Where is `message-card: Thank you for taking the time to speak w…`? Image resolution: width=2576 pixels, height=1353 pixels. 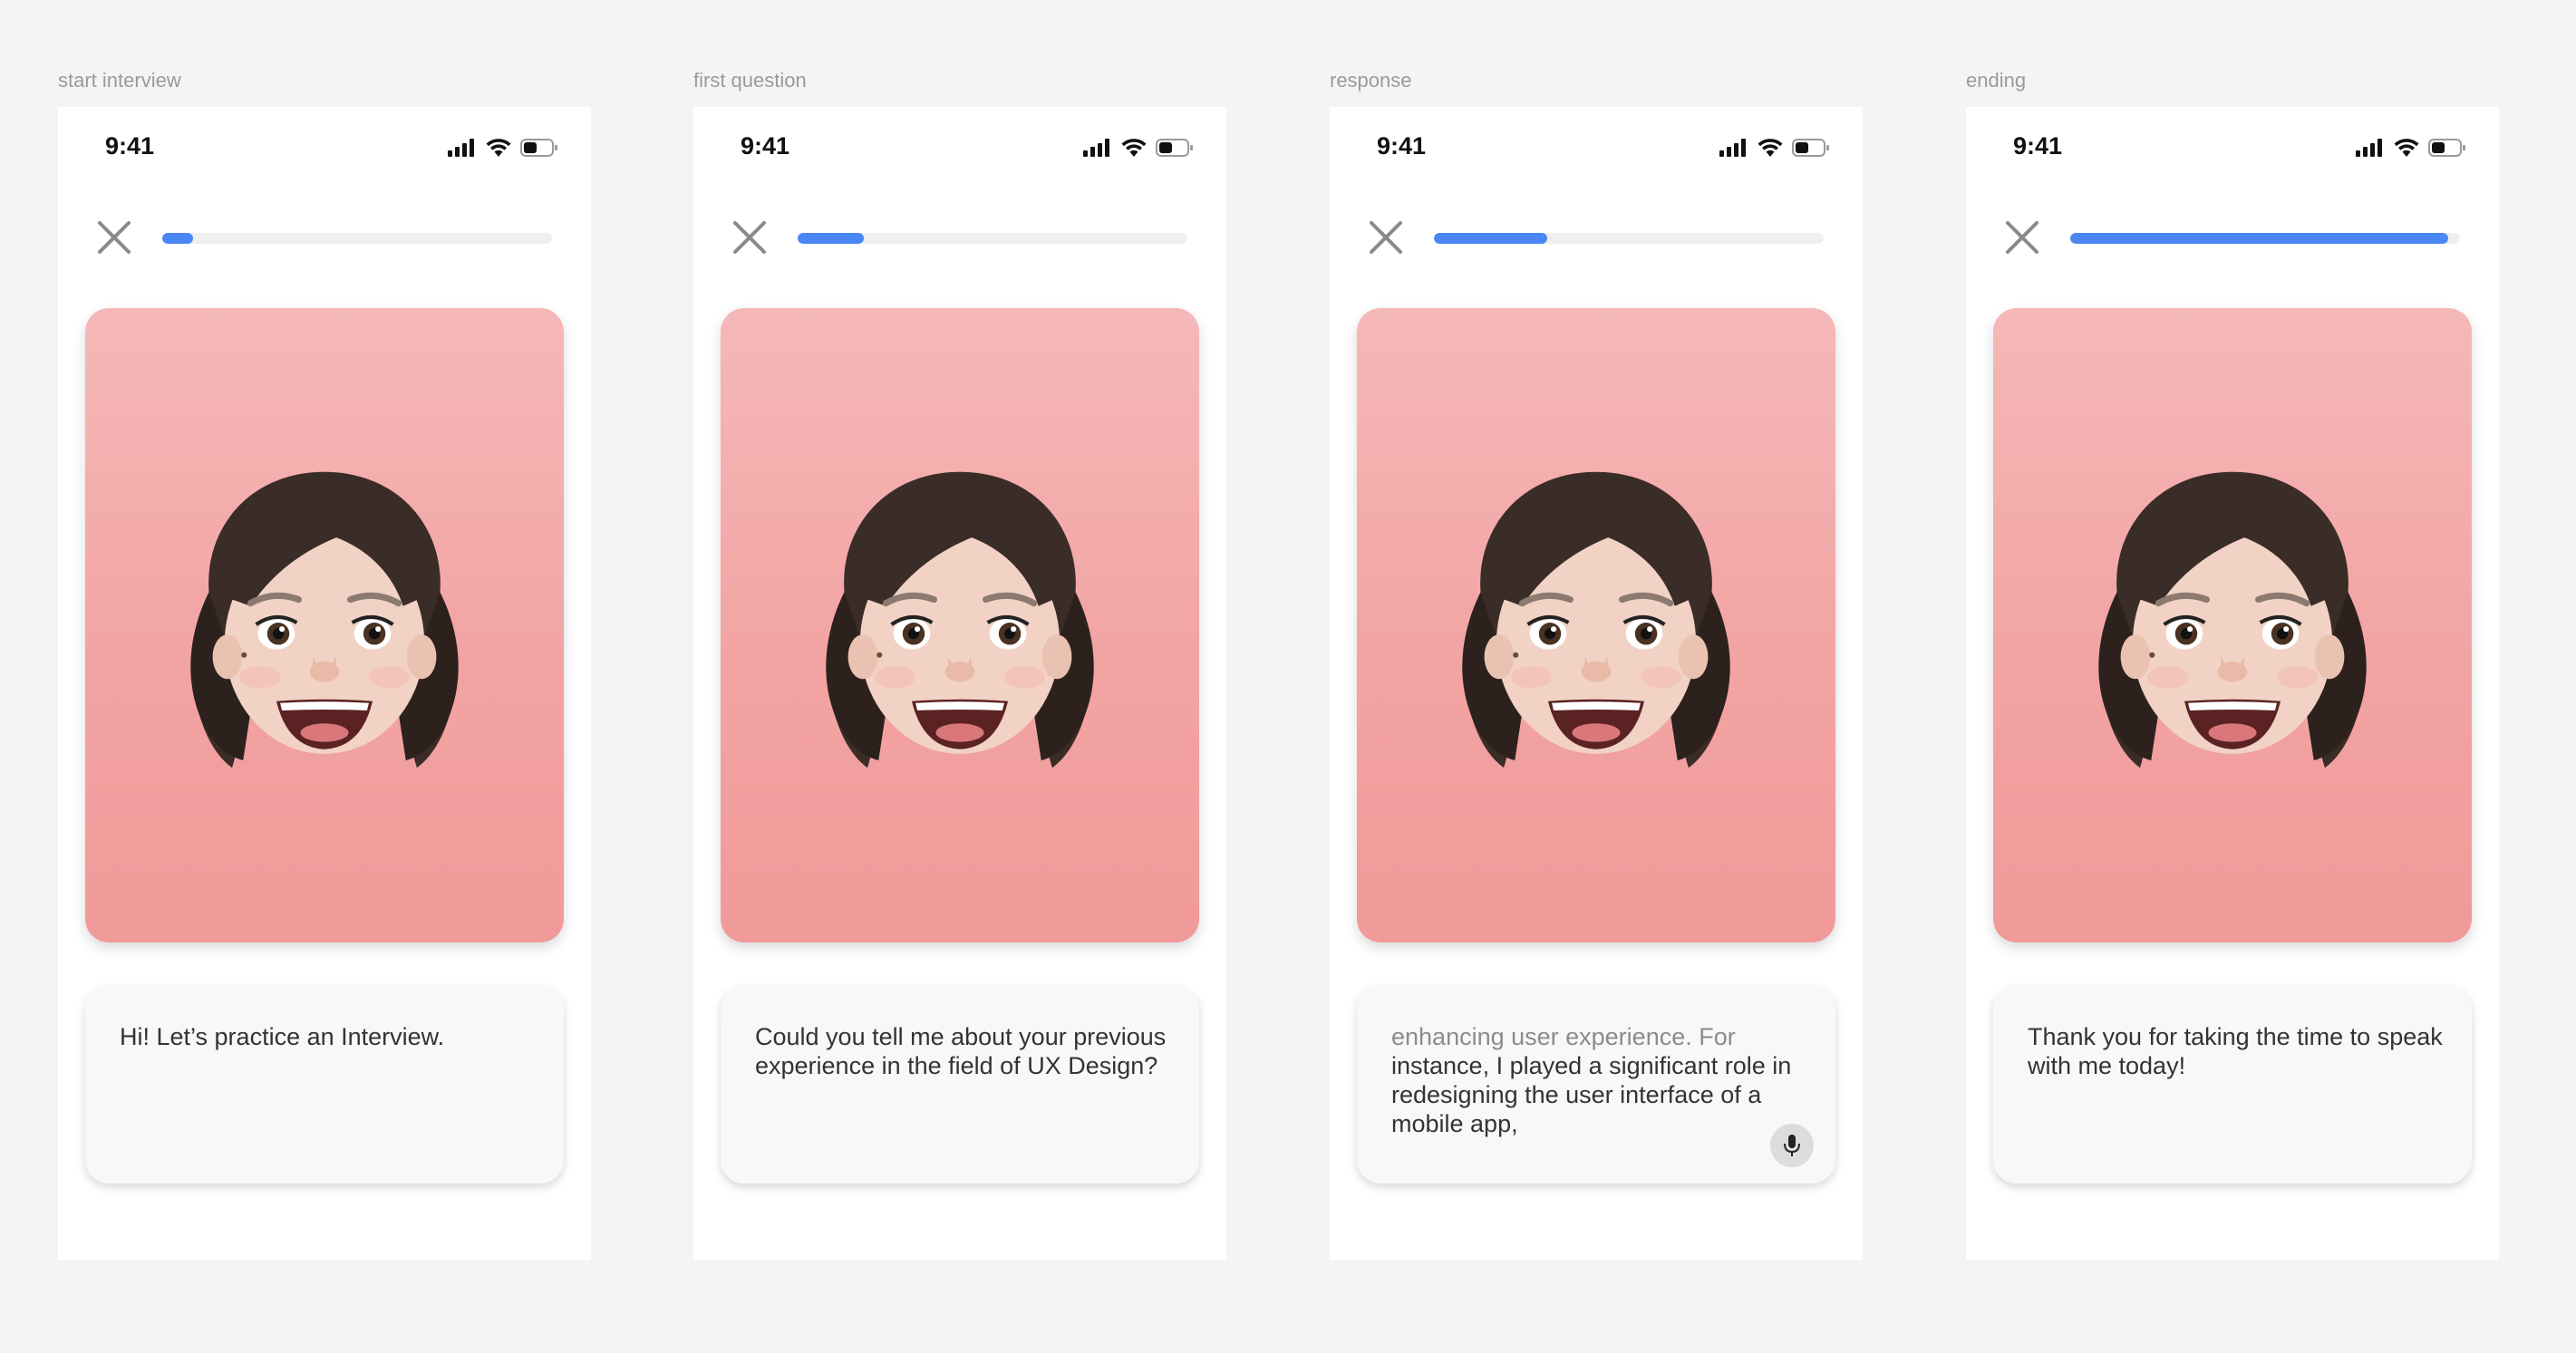
message-card: Thank you for taking the time to speak w… is located at coordinates (2232, 1085).